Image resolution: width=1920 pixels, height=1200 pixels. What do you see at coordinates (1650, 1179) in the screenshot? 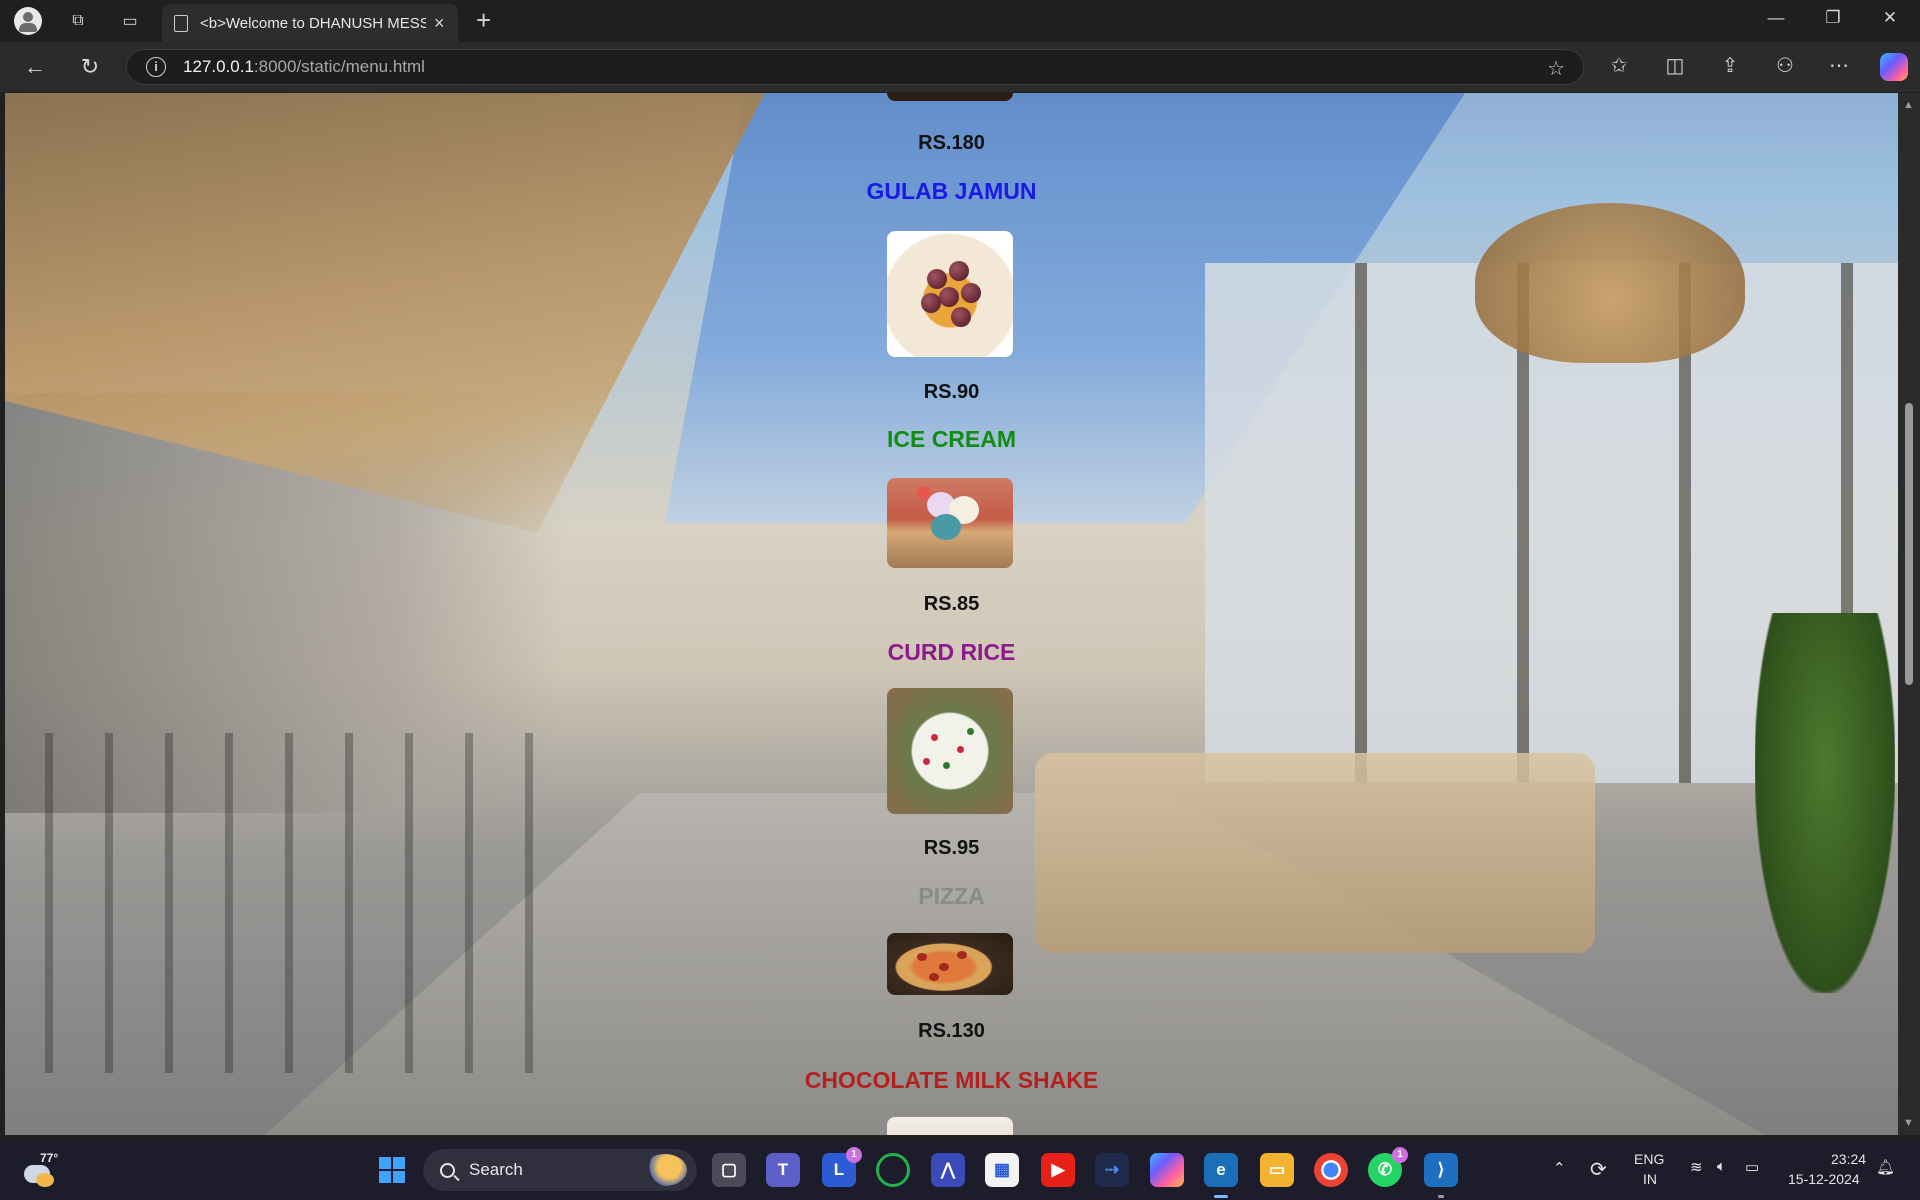
I see `language-bottom: IN` at bounding box center [1650, 1179].